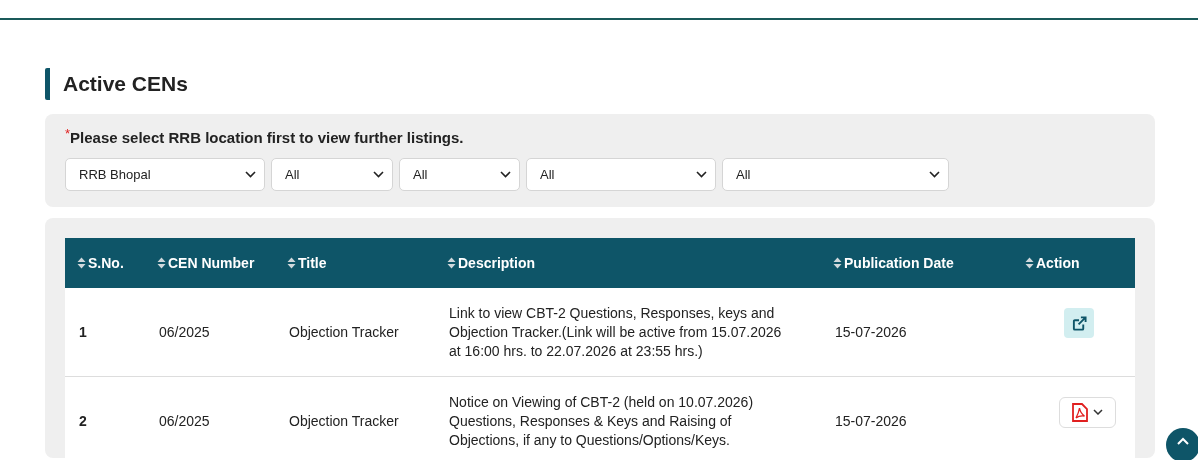 This screenshot has height=460, width=1198. Describe the element at coordinates (602, 421) in the screenshot. I see `table-cell-text: Notice on Viewing of CBT-2 (held on 10.07.2026) Questions, Responses & Keys and Raising of Objections, if any to Questions/Options/Keys.` at that location.